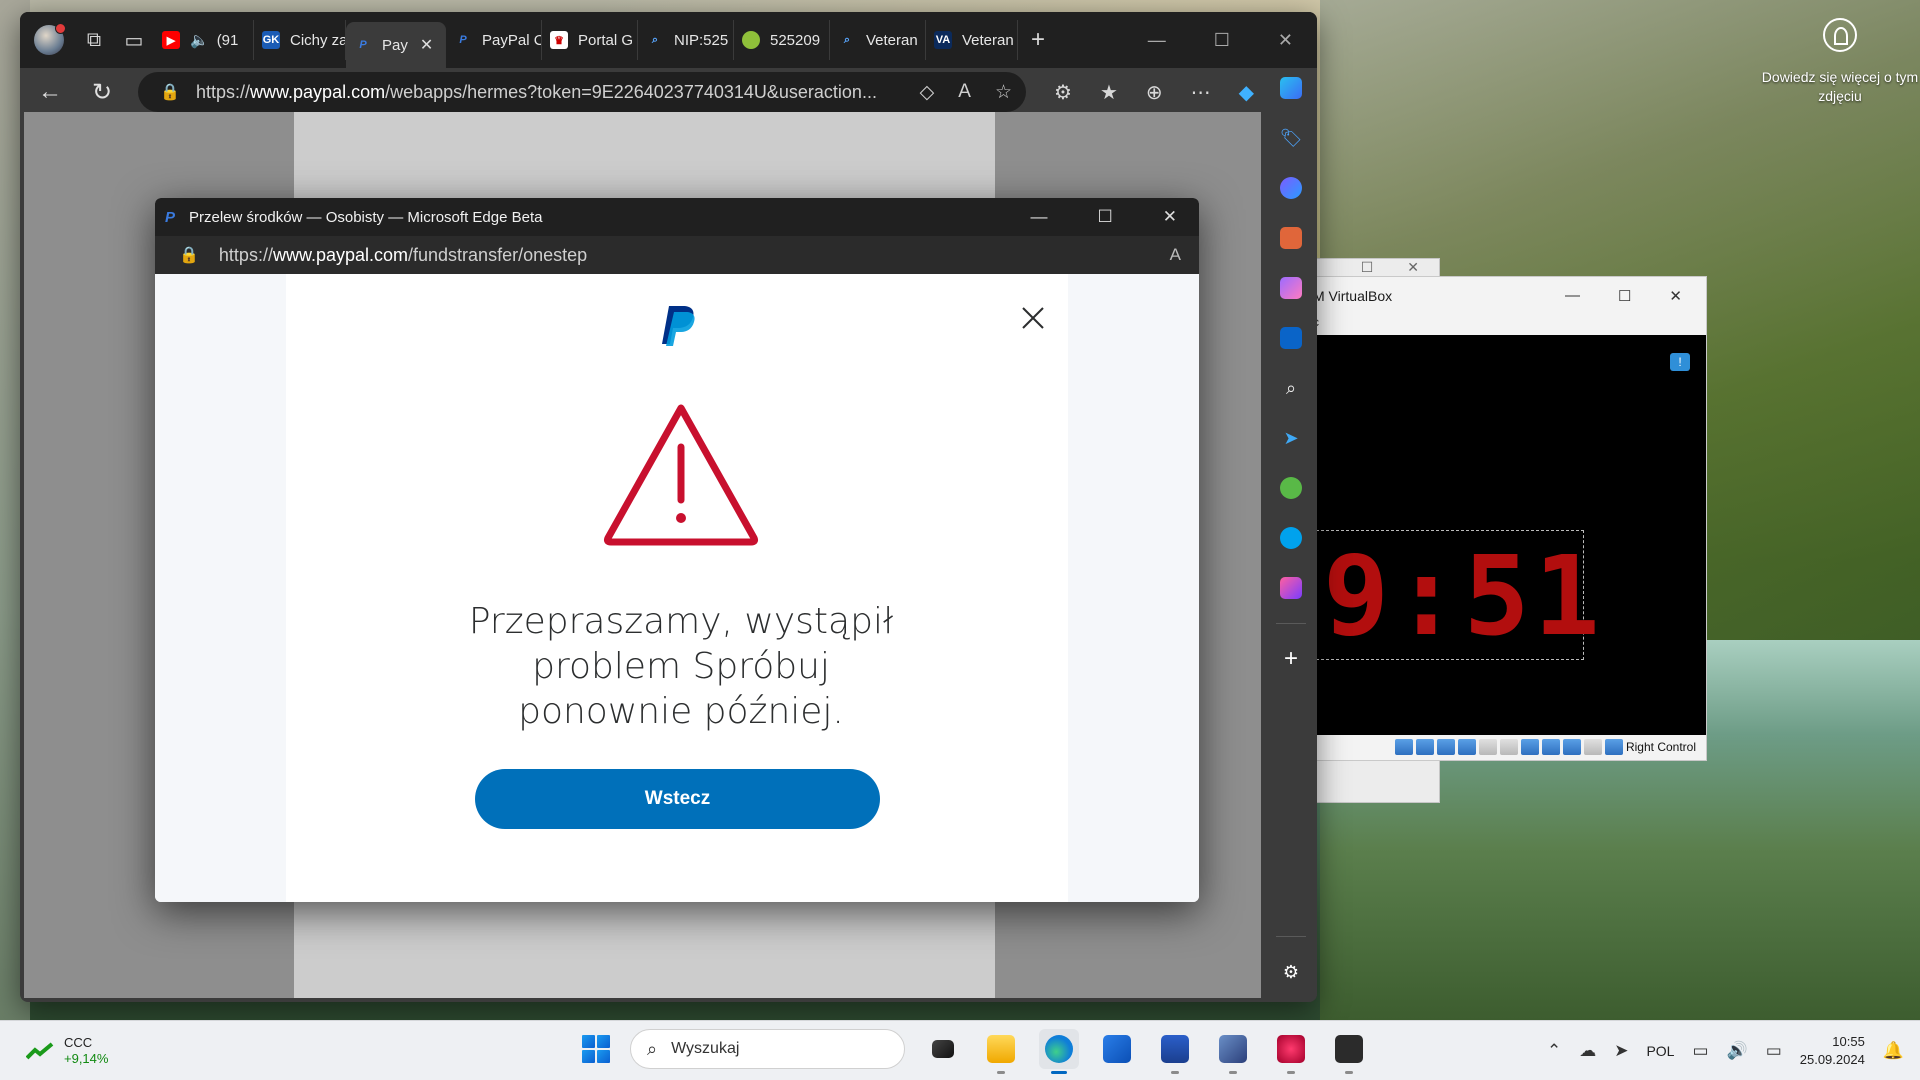  I want to click on terminal-app, so click(1349, 1051).